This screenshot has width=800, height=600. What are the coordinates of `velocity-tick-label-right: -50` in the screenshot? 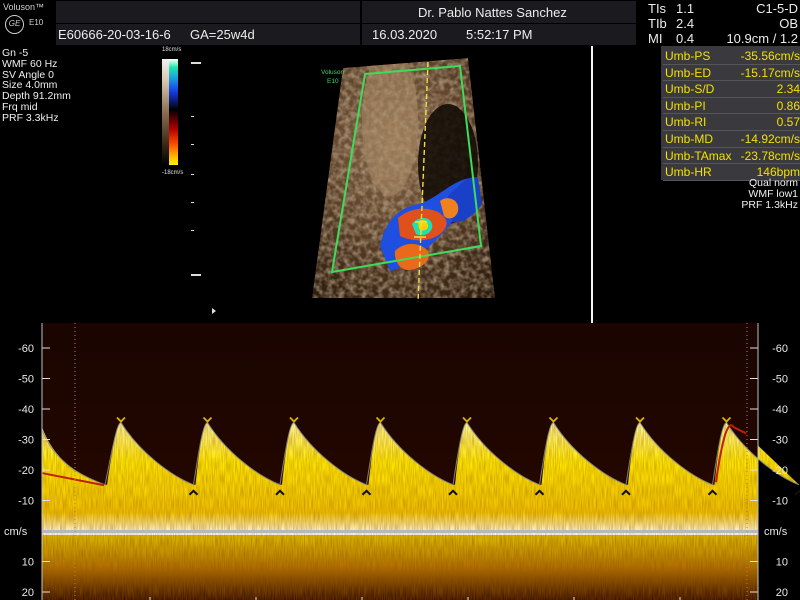 It's located at (780, 380).